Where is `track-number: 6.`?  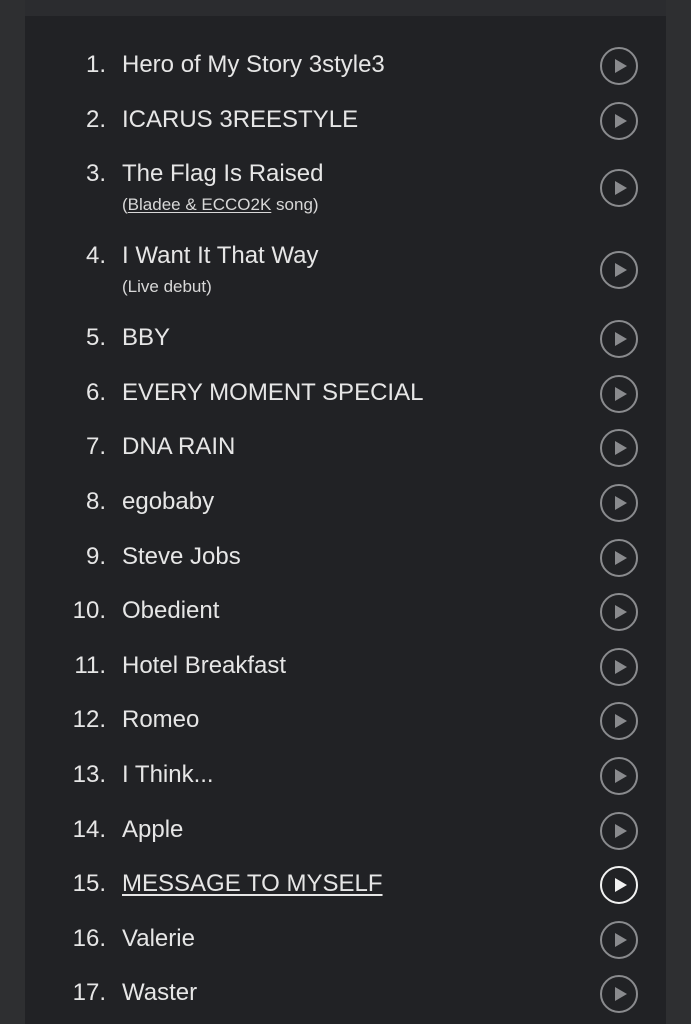
track-number: 6. is located at coordinates (95, 392).